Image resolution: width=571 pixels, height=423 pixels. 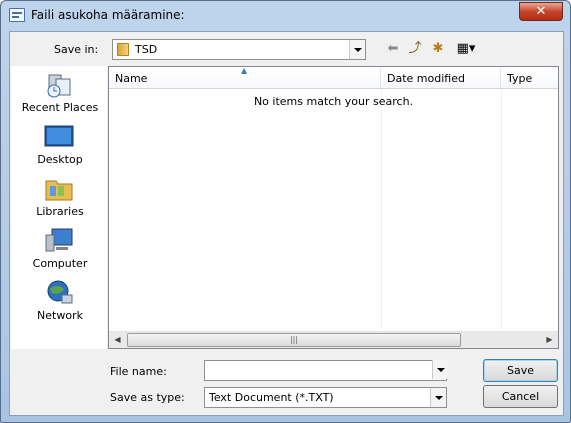 What do you see at coordinates (294, 340) in the screenshot?
I see `scroll-thumb: |||` at bounding box center [294, 340].